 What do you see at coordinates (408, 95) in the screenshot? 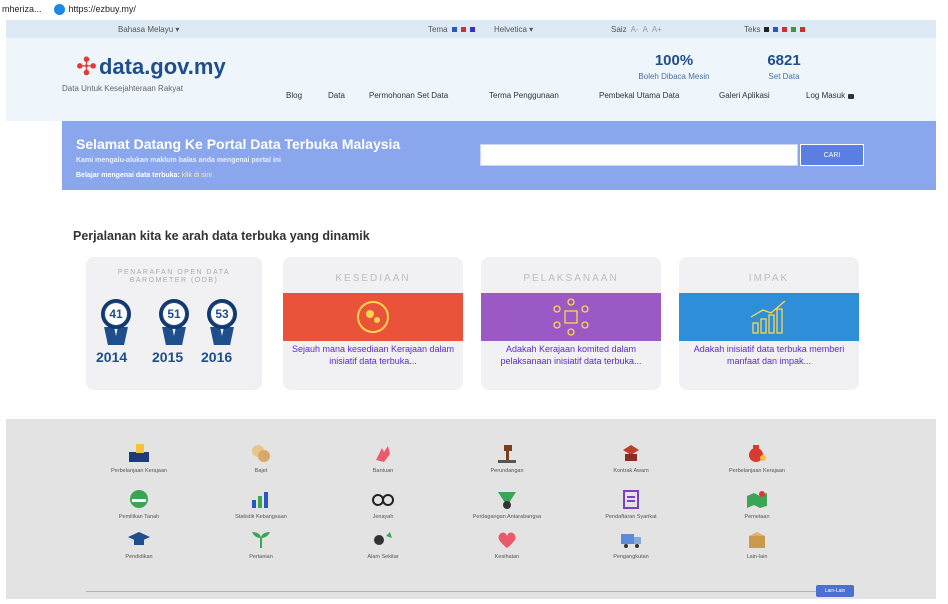
I see `nav-item-dataset-request: Permohonan Set Data` at bounding box center [408, 95].